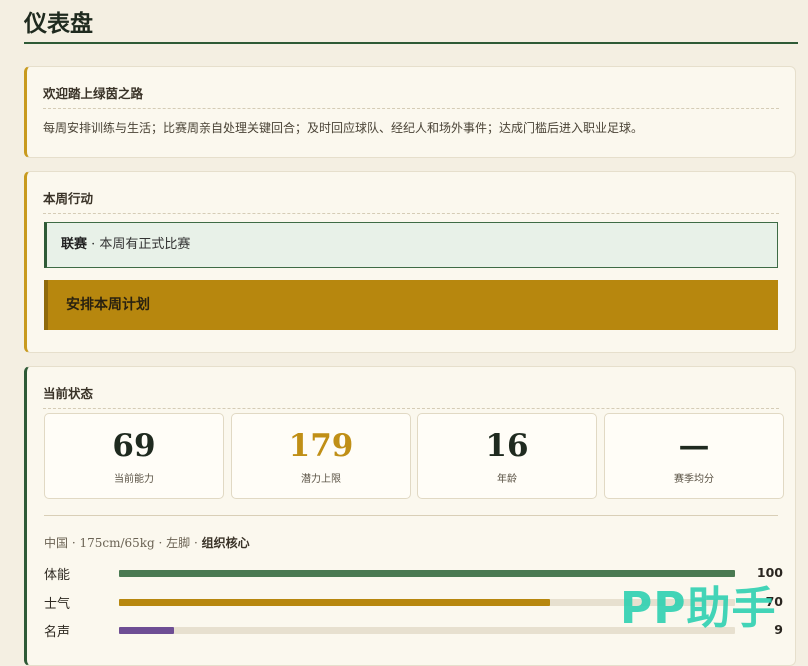  Describe the element at coordinates (134, 479) in the screenshot. I see `stat-label: 当前能力` at that location.